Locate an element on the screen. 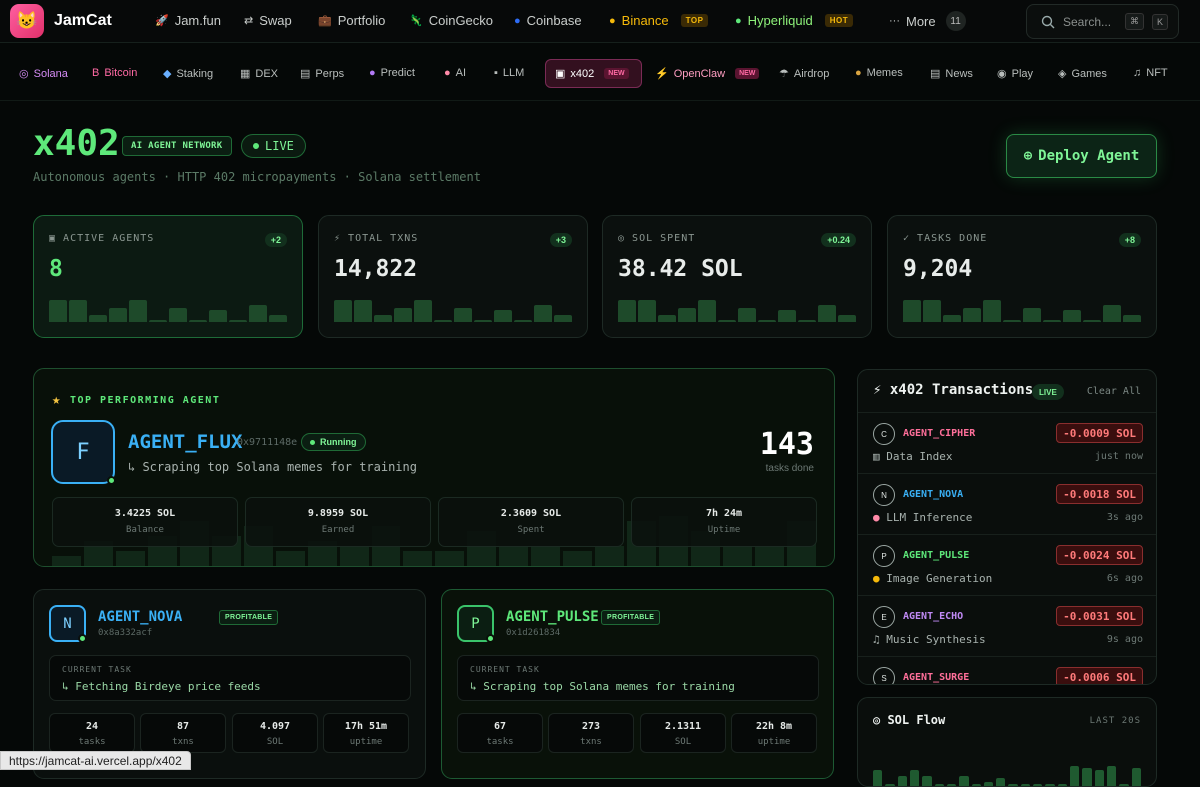  tx-task: LLM Inference is located at coordinates (929, 517).